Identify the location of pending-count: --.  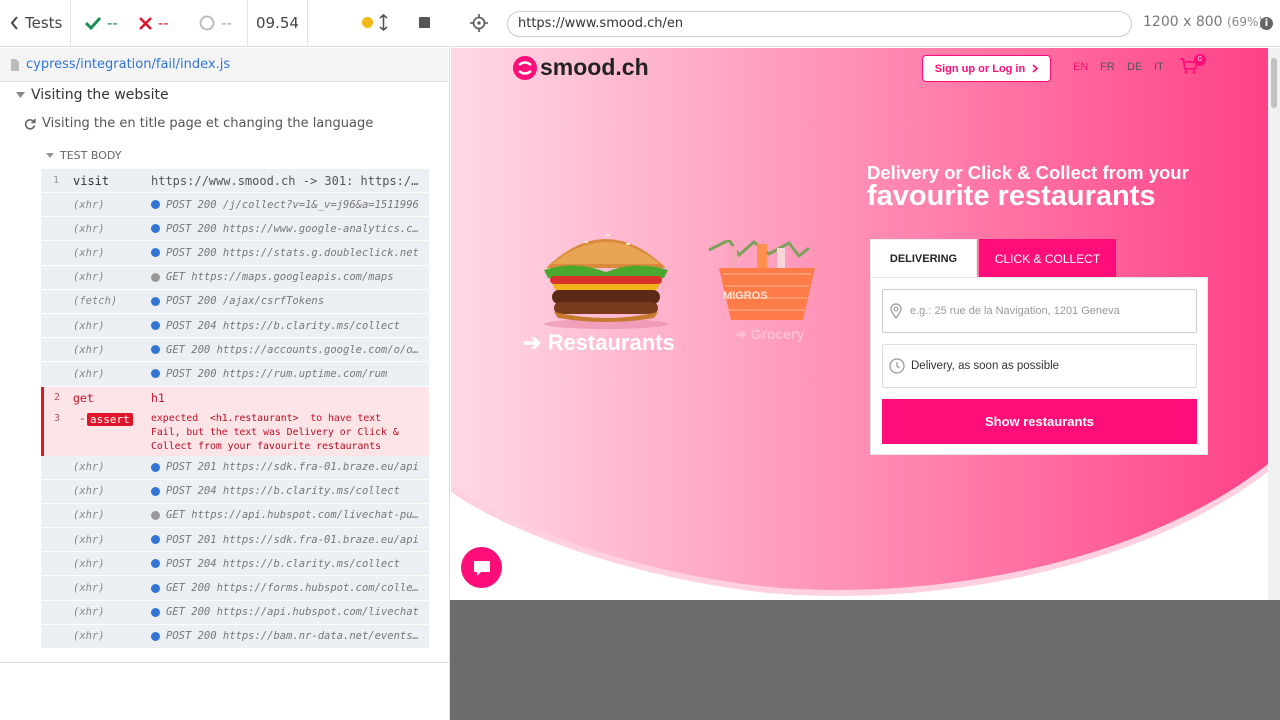
(220, 23).